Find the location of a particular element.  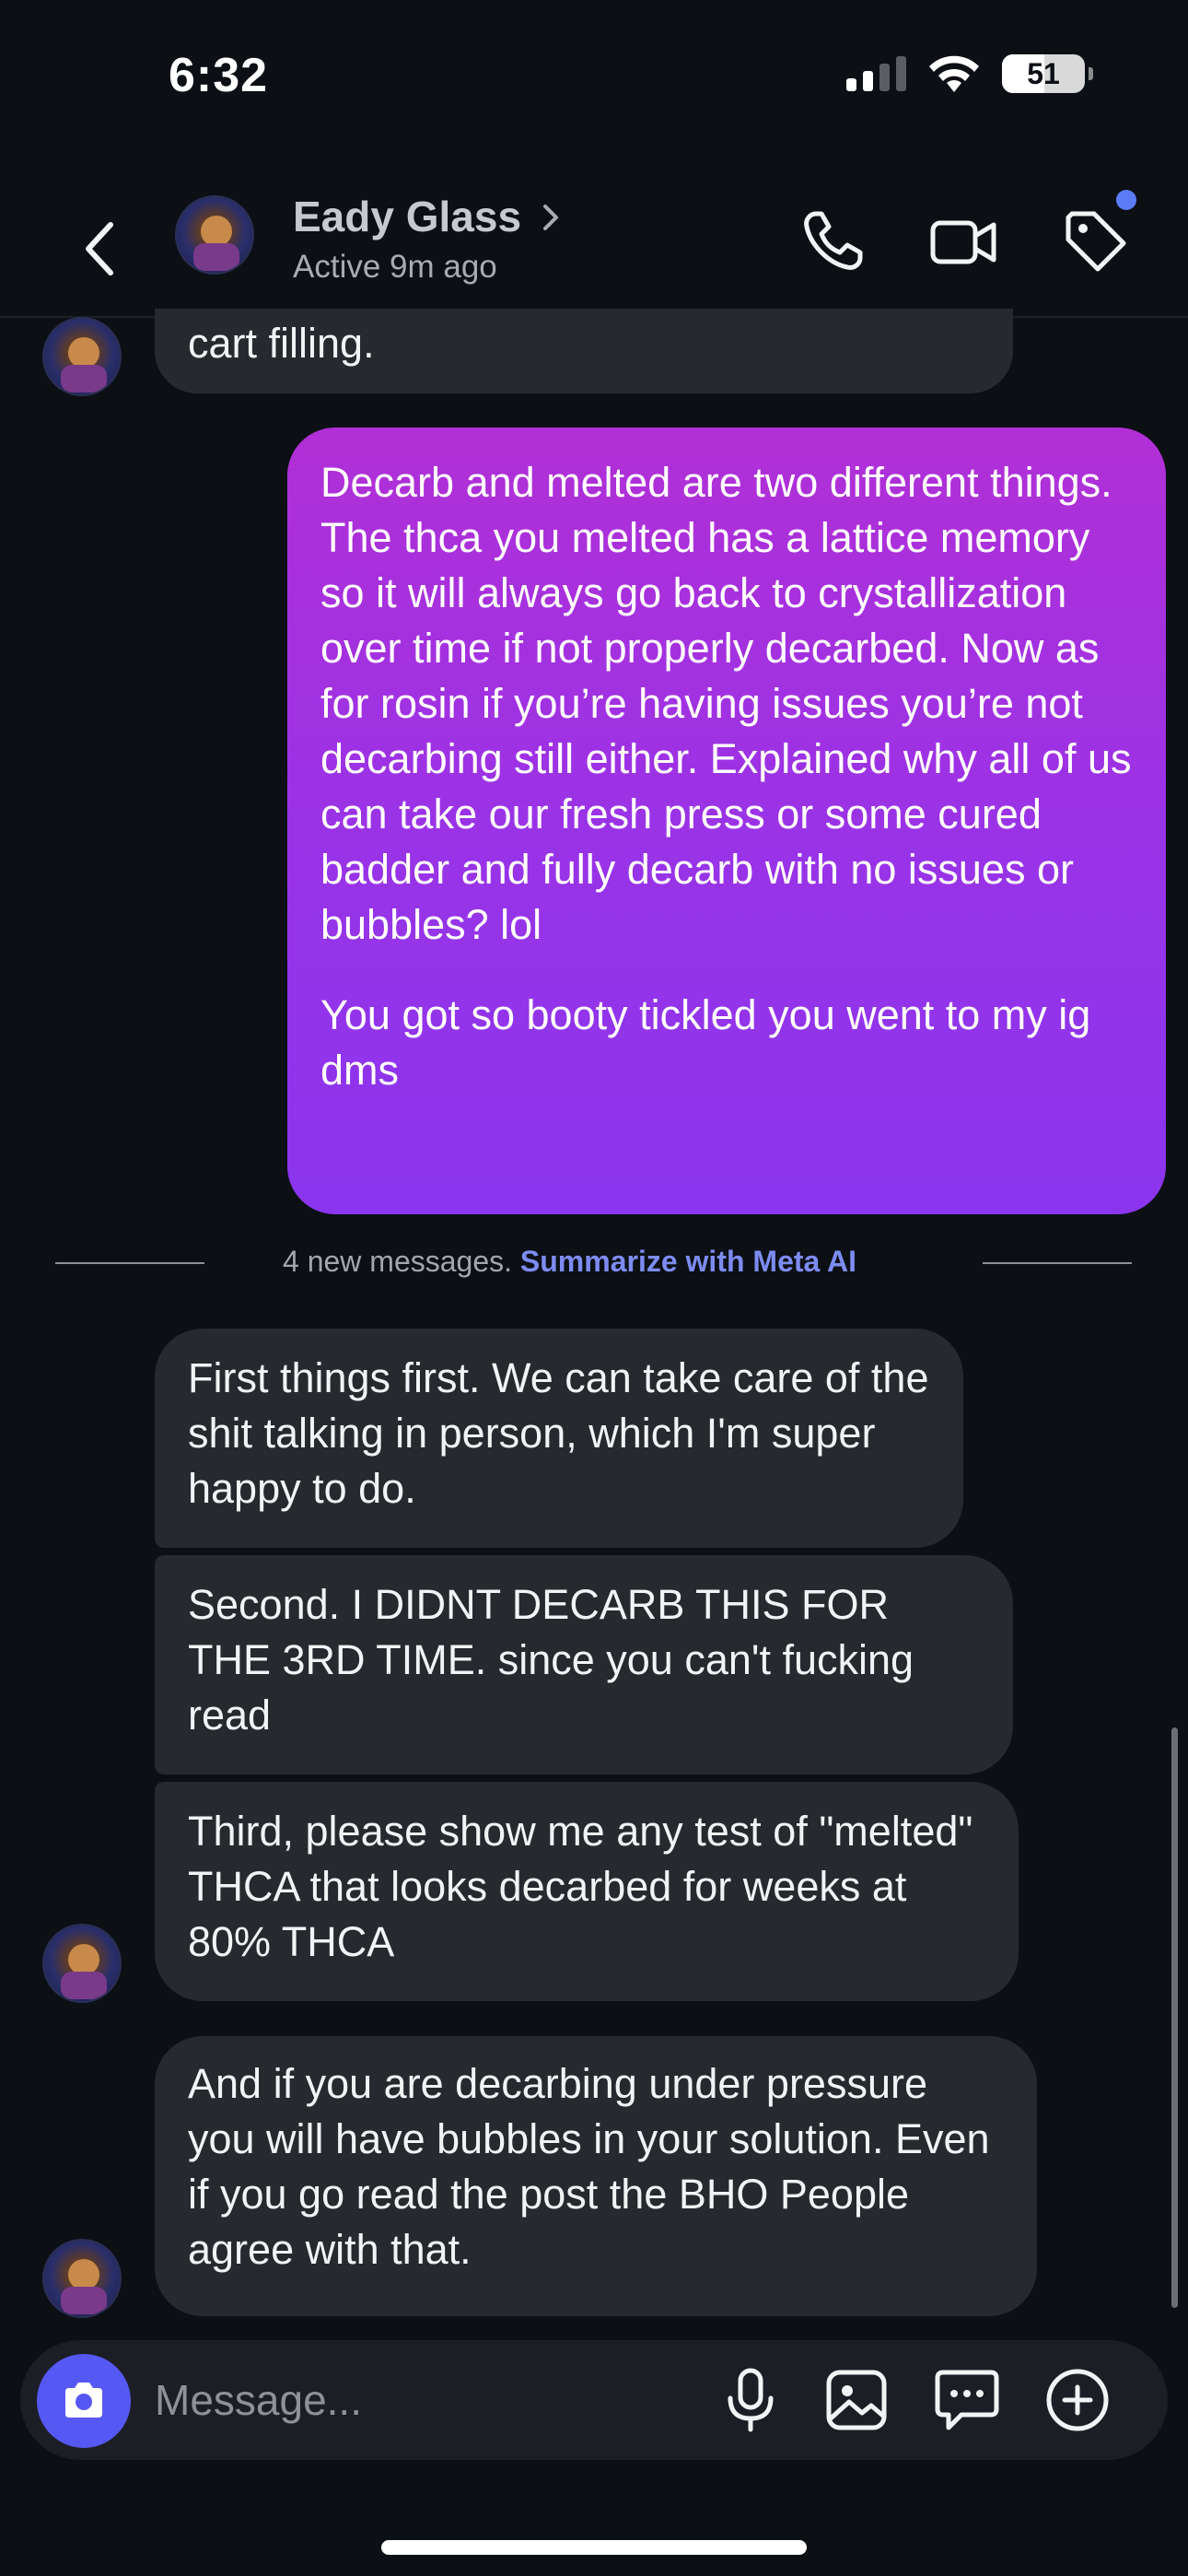

chat-icon is located at coordinates (967, 2400).